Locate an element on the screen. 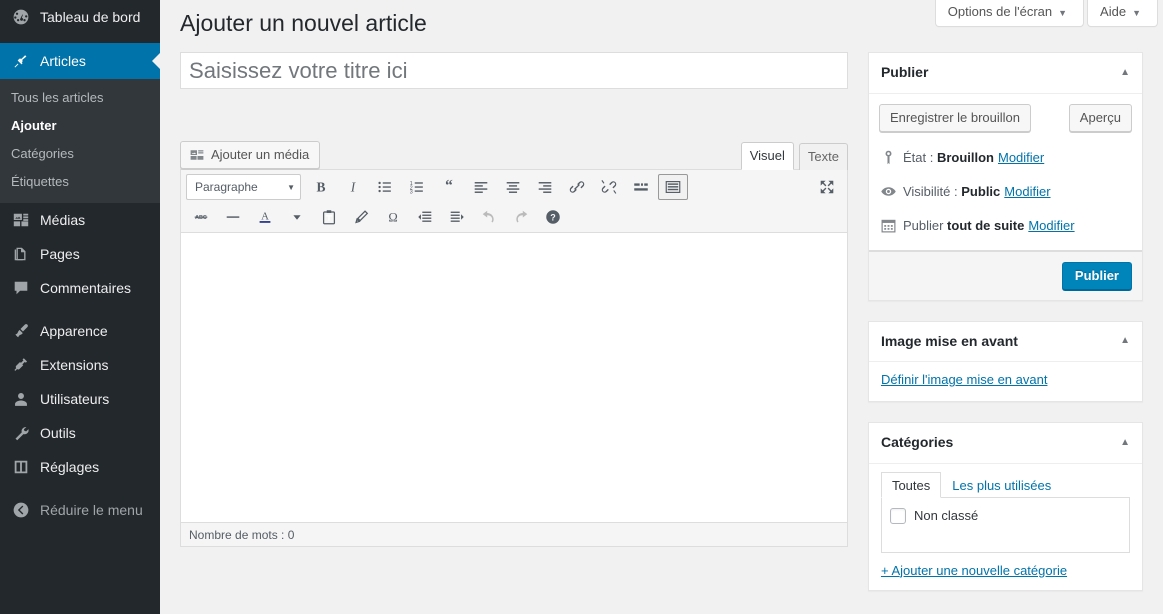 The height and width of the screenshot is (614, 1163). sidebar-item-tools: Outils is located at coordinates (80, 433).